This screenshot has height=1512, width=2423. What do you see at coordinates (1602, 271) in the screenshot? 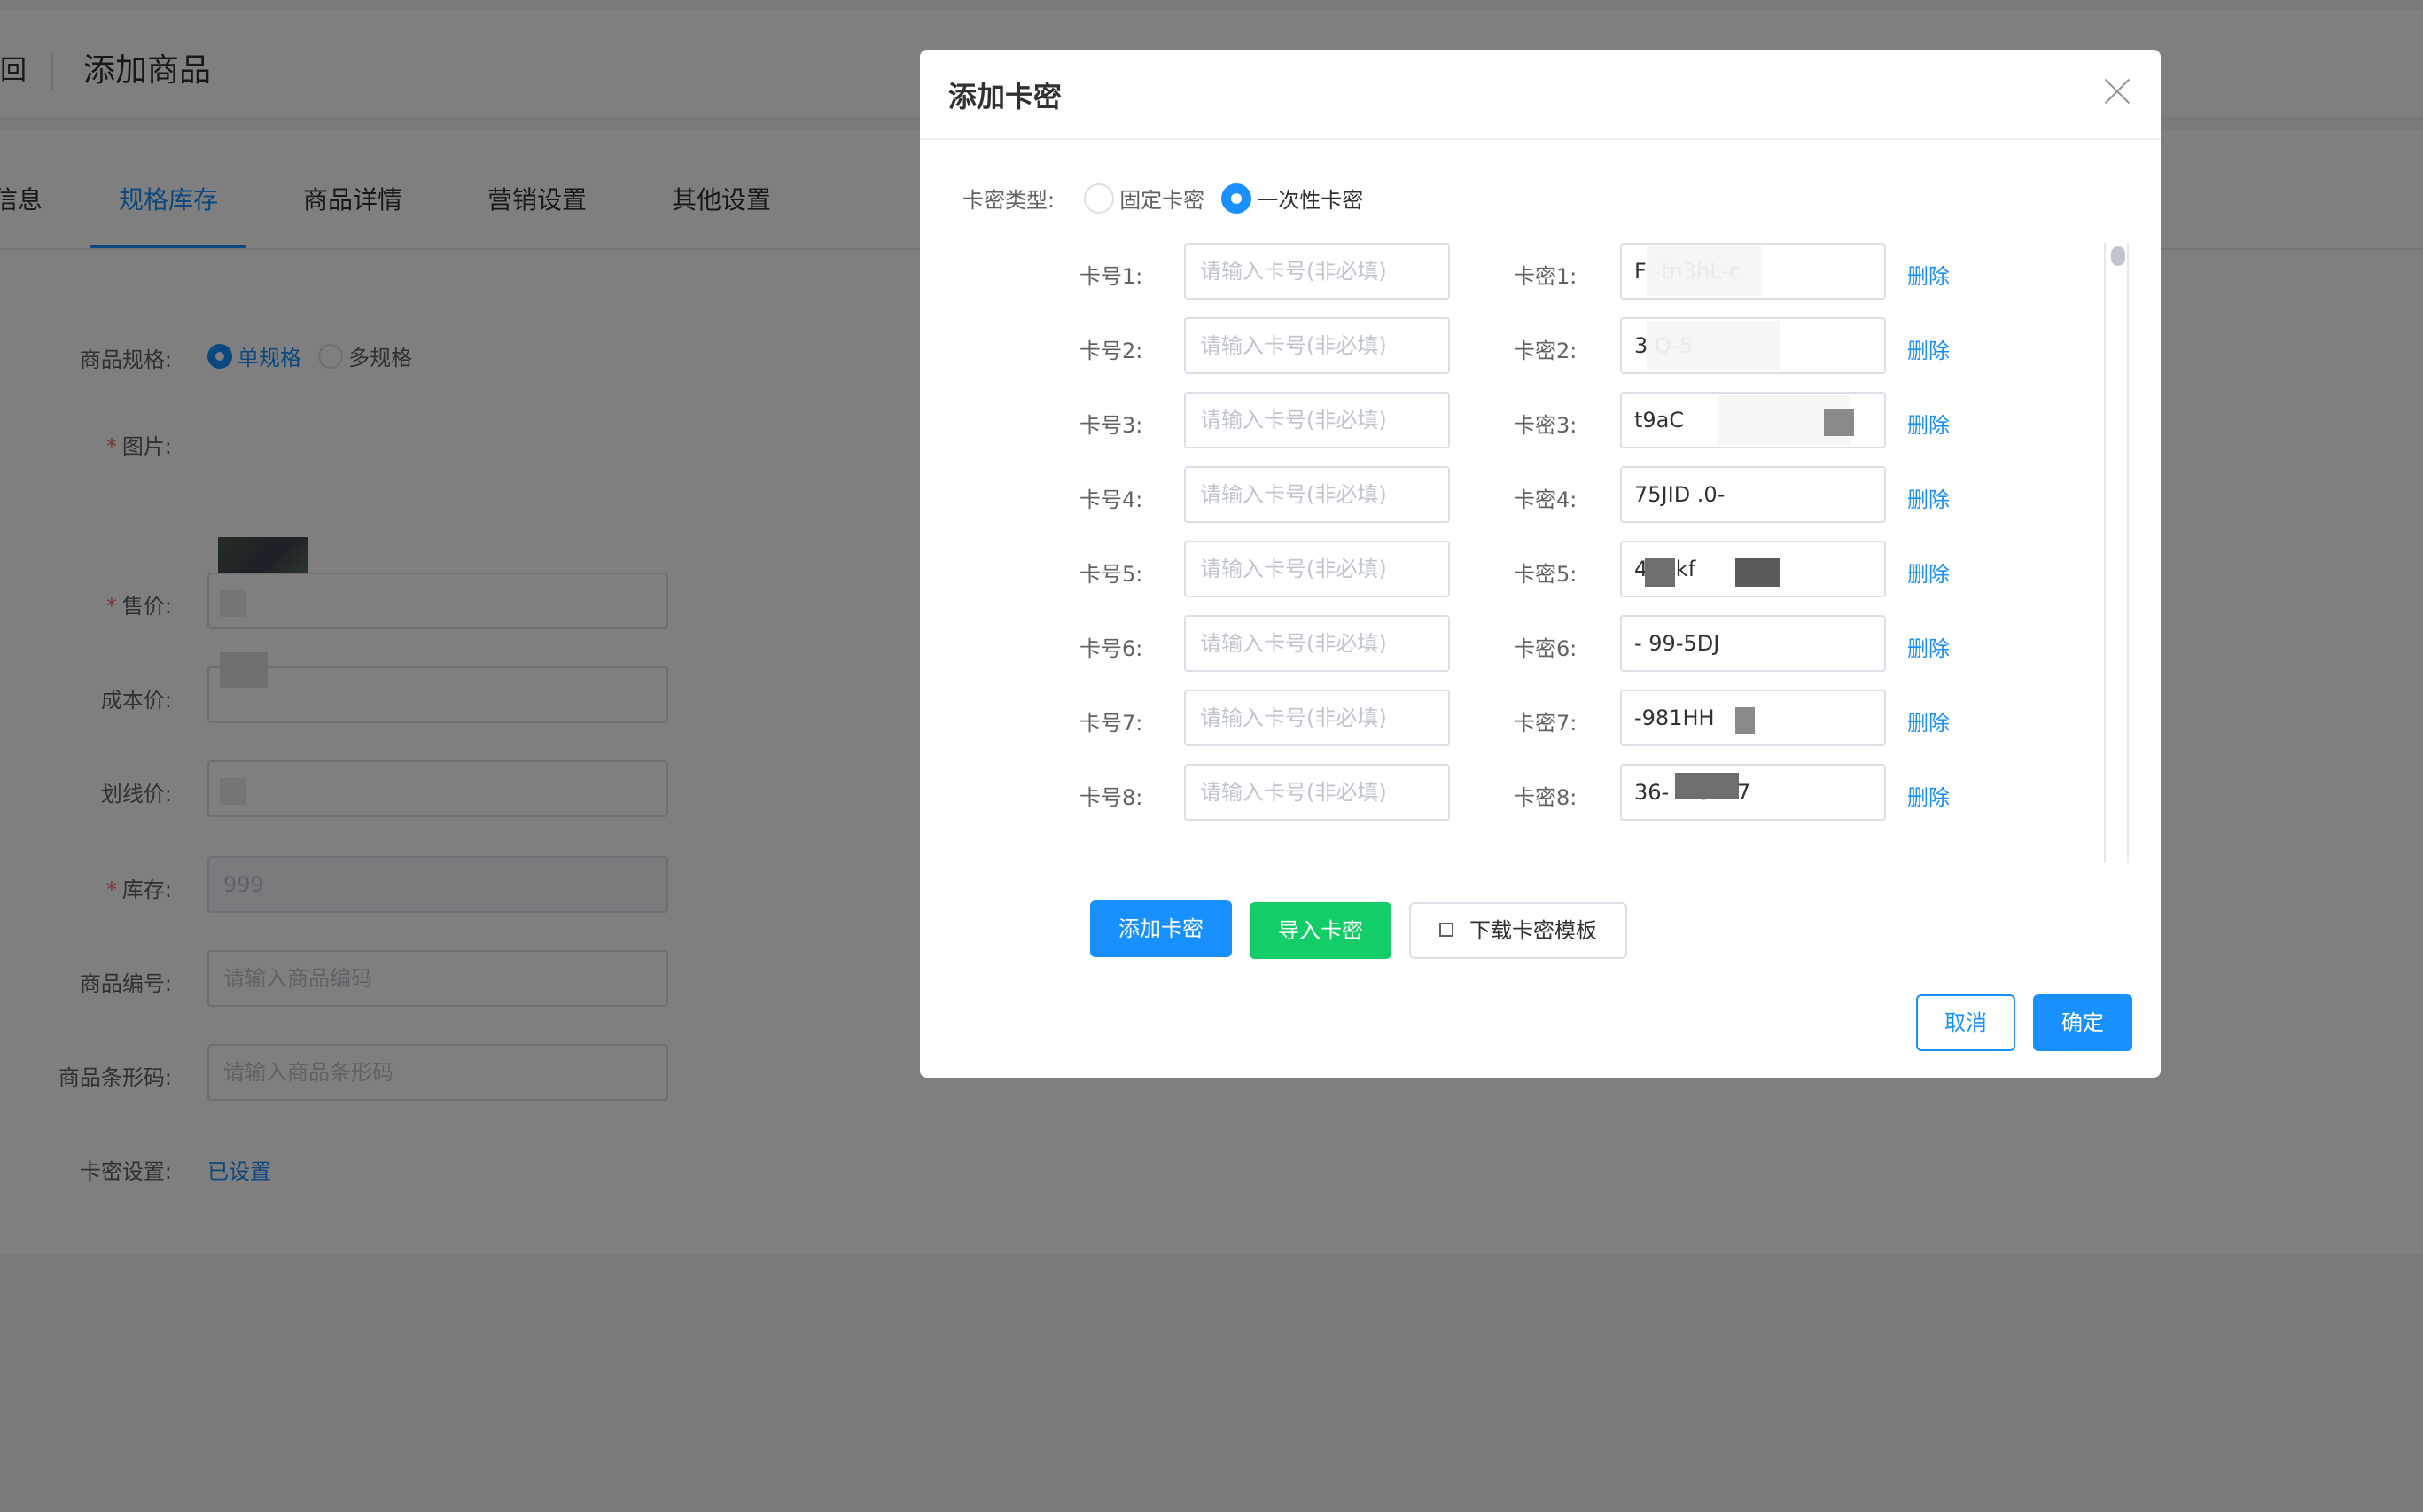
I see `card-row: 卡号1: 请输入卡号(非必填) 卡密1: F -tn3hL-c 删除` at bounding box center [1602, 271].